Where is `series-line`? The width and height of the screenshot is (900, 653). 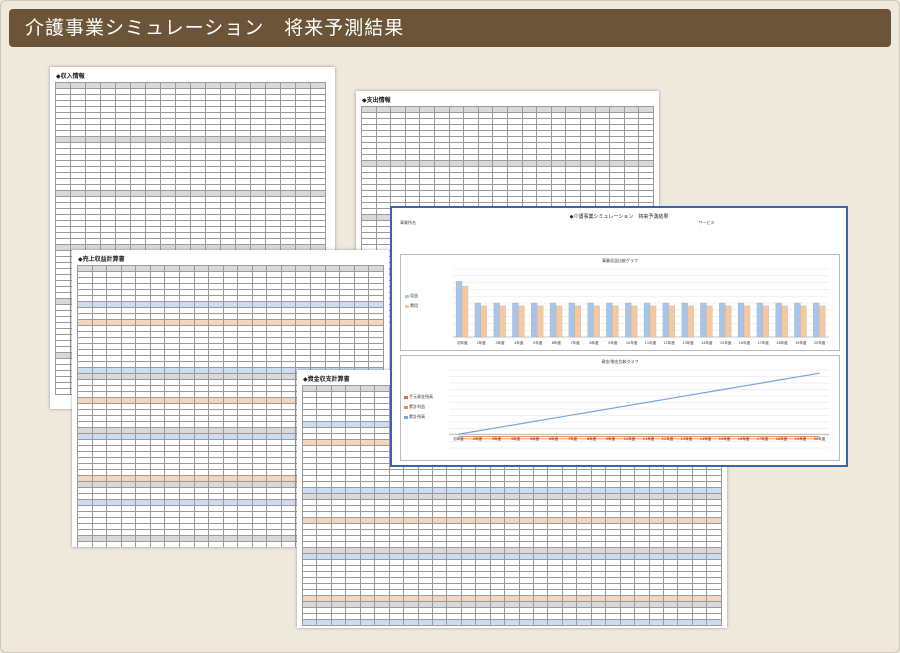
series-line is located at coordinates (639, 403).